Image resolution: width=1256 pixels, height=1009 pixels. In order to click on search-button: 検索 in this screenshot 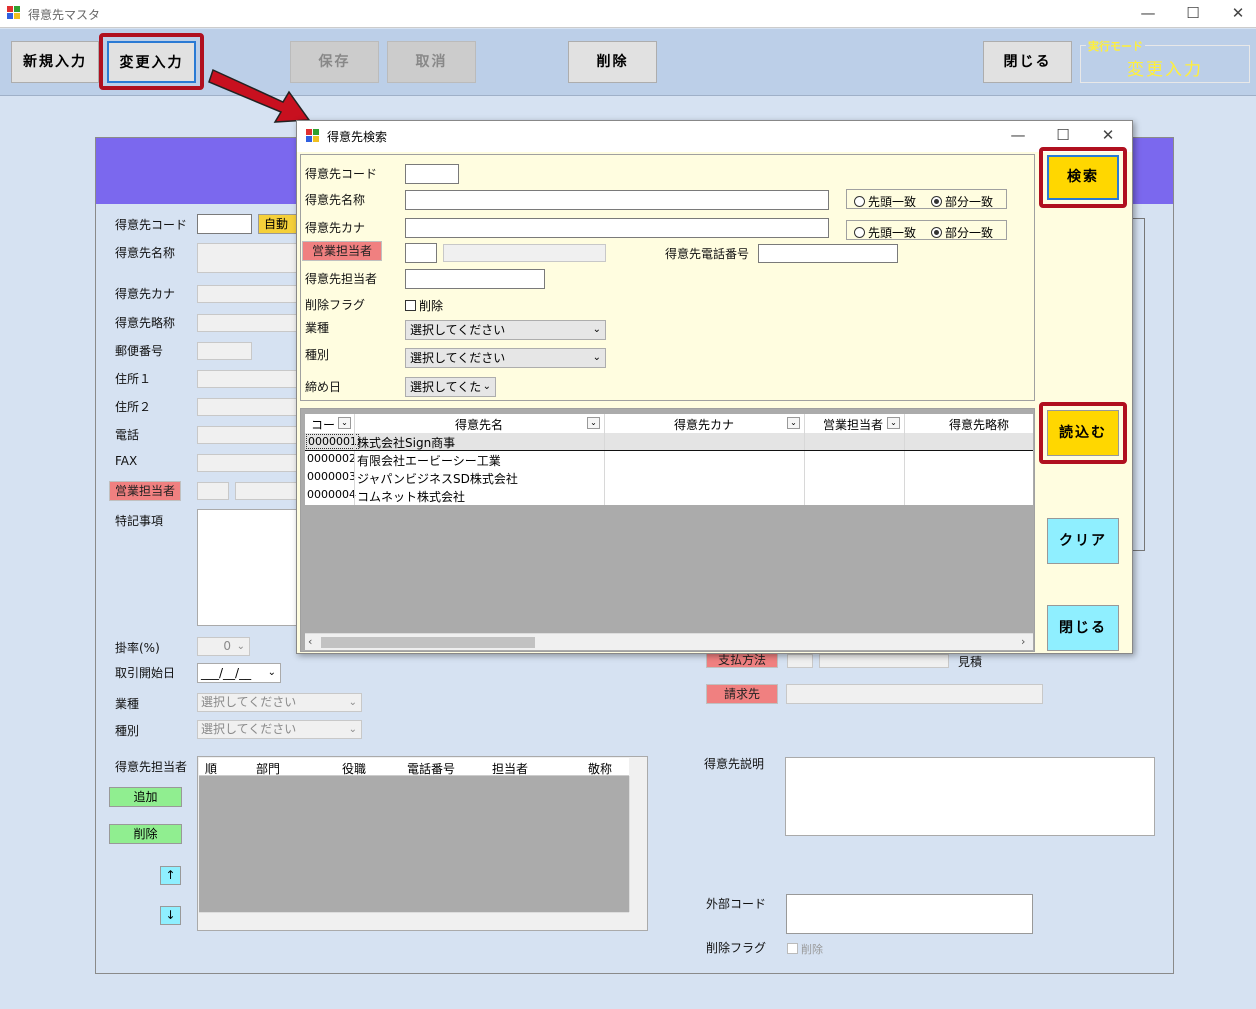, I will do `click(1083, 177)`.